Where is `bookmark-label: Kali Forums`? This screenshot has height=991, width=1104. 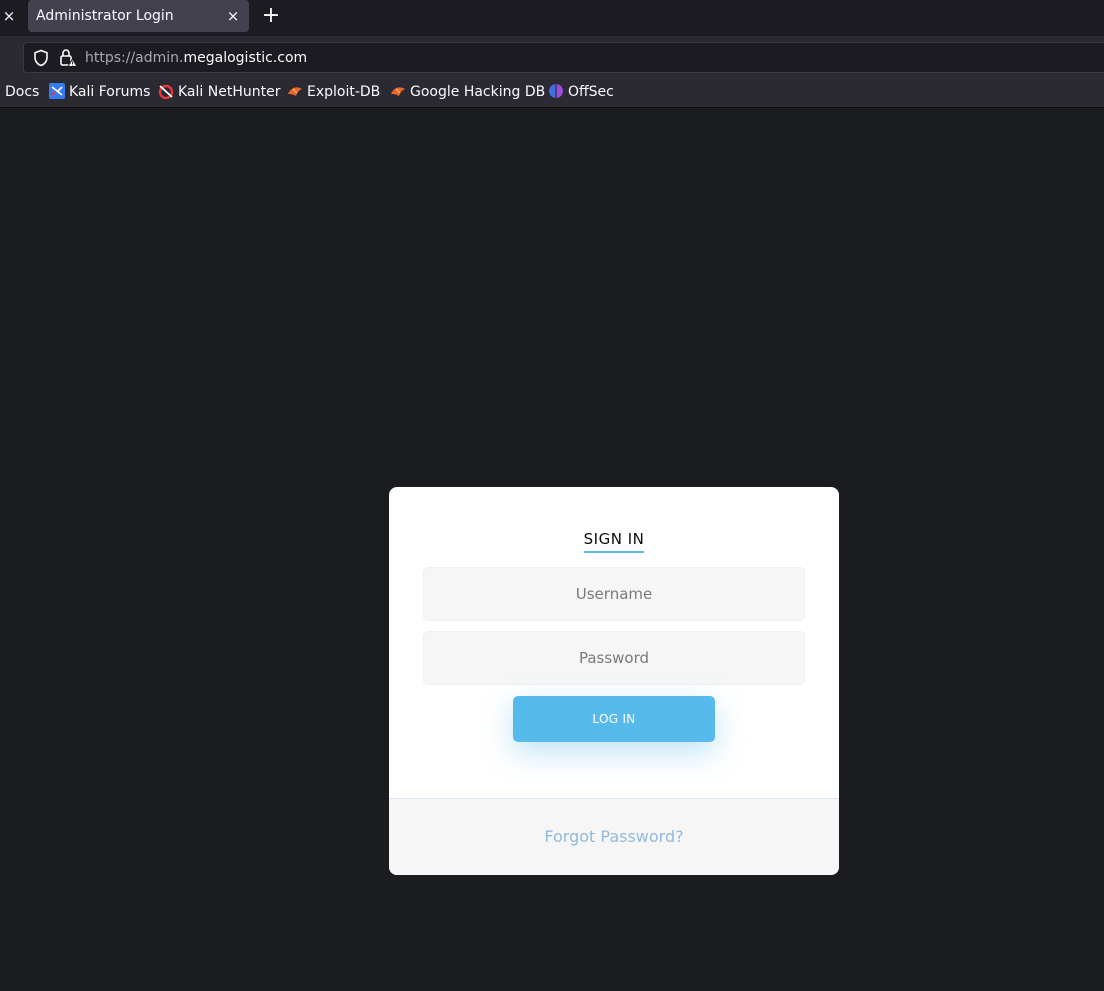
bookmark-label: Kali Forums is located at coordinates (110, 92).